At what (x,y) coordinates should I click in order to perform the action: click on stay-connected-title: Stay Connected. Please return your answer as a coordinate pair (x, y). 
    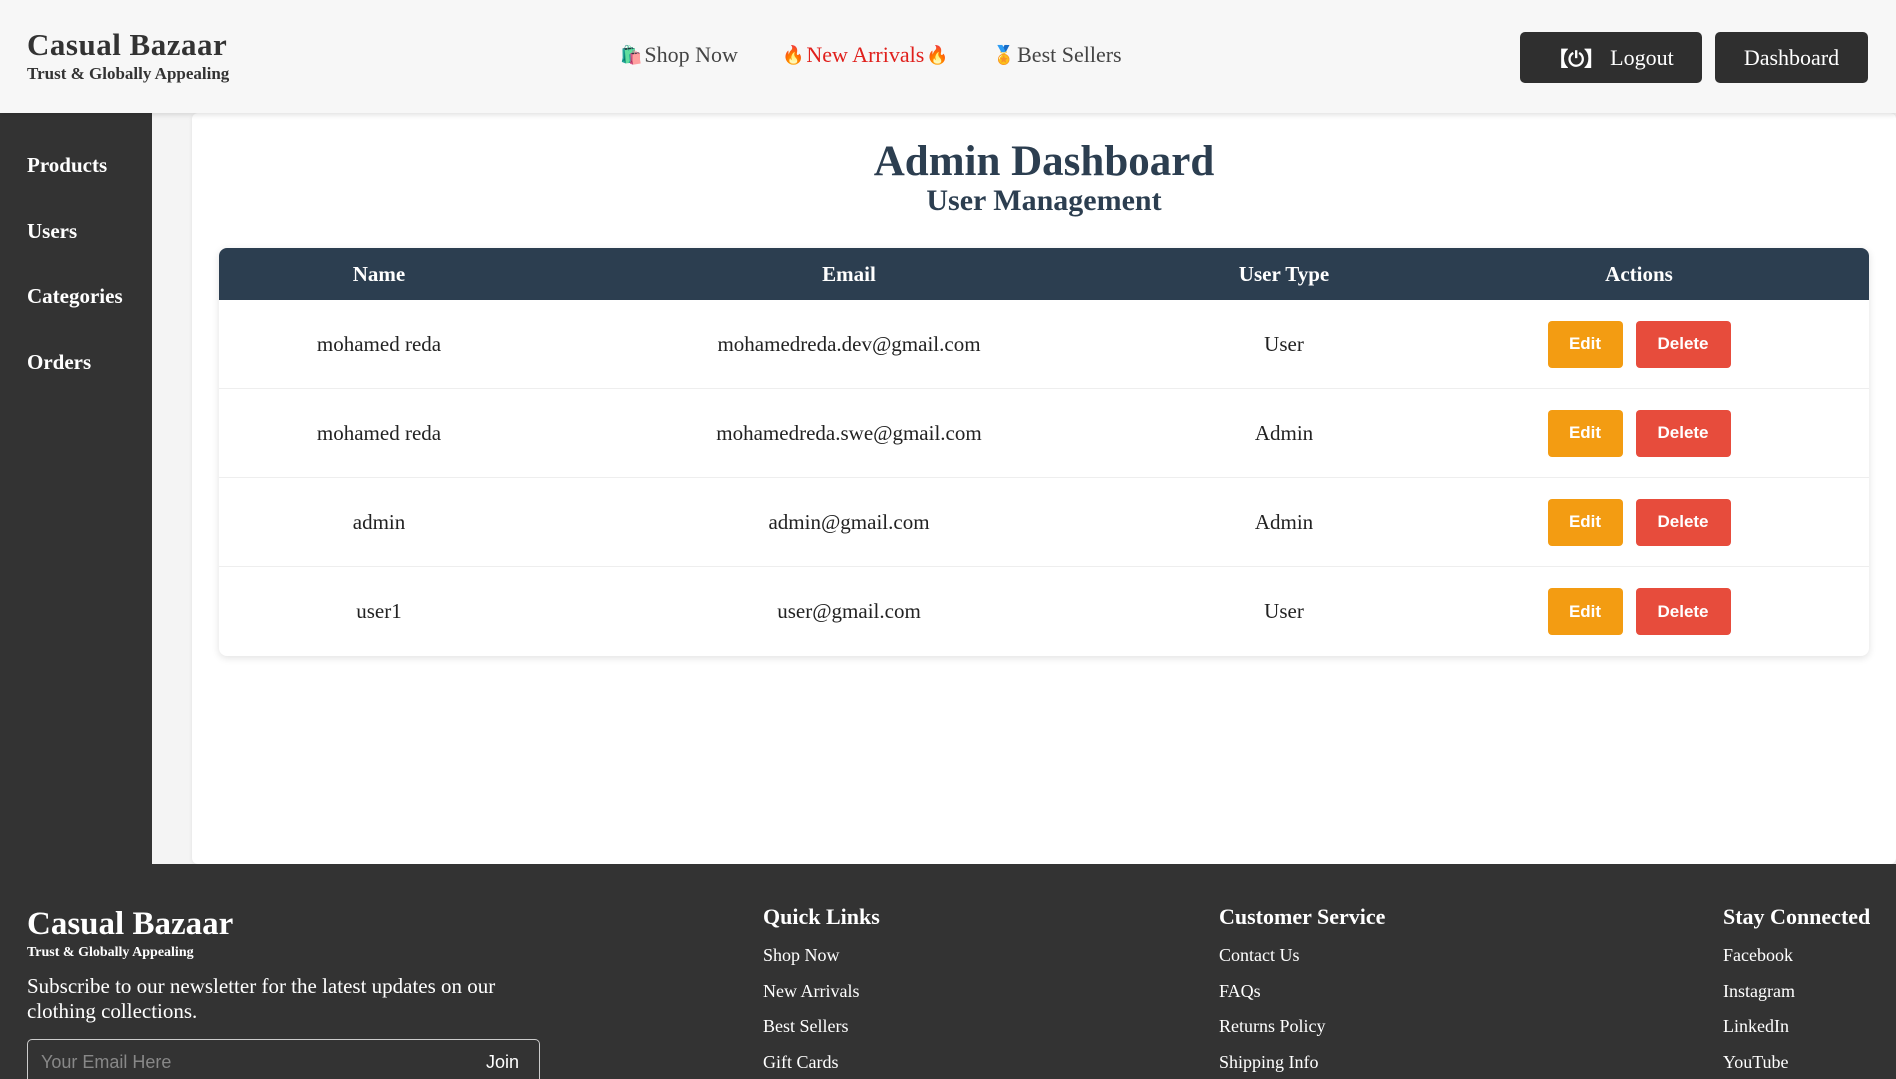
    Looking at the image, I should click on (1797, 916).